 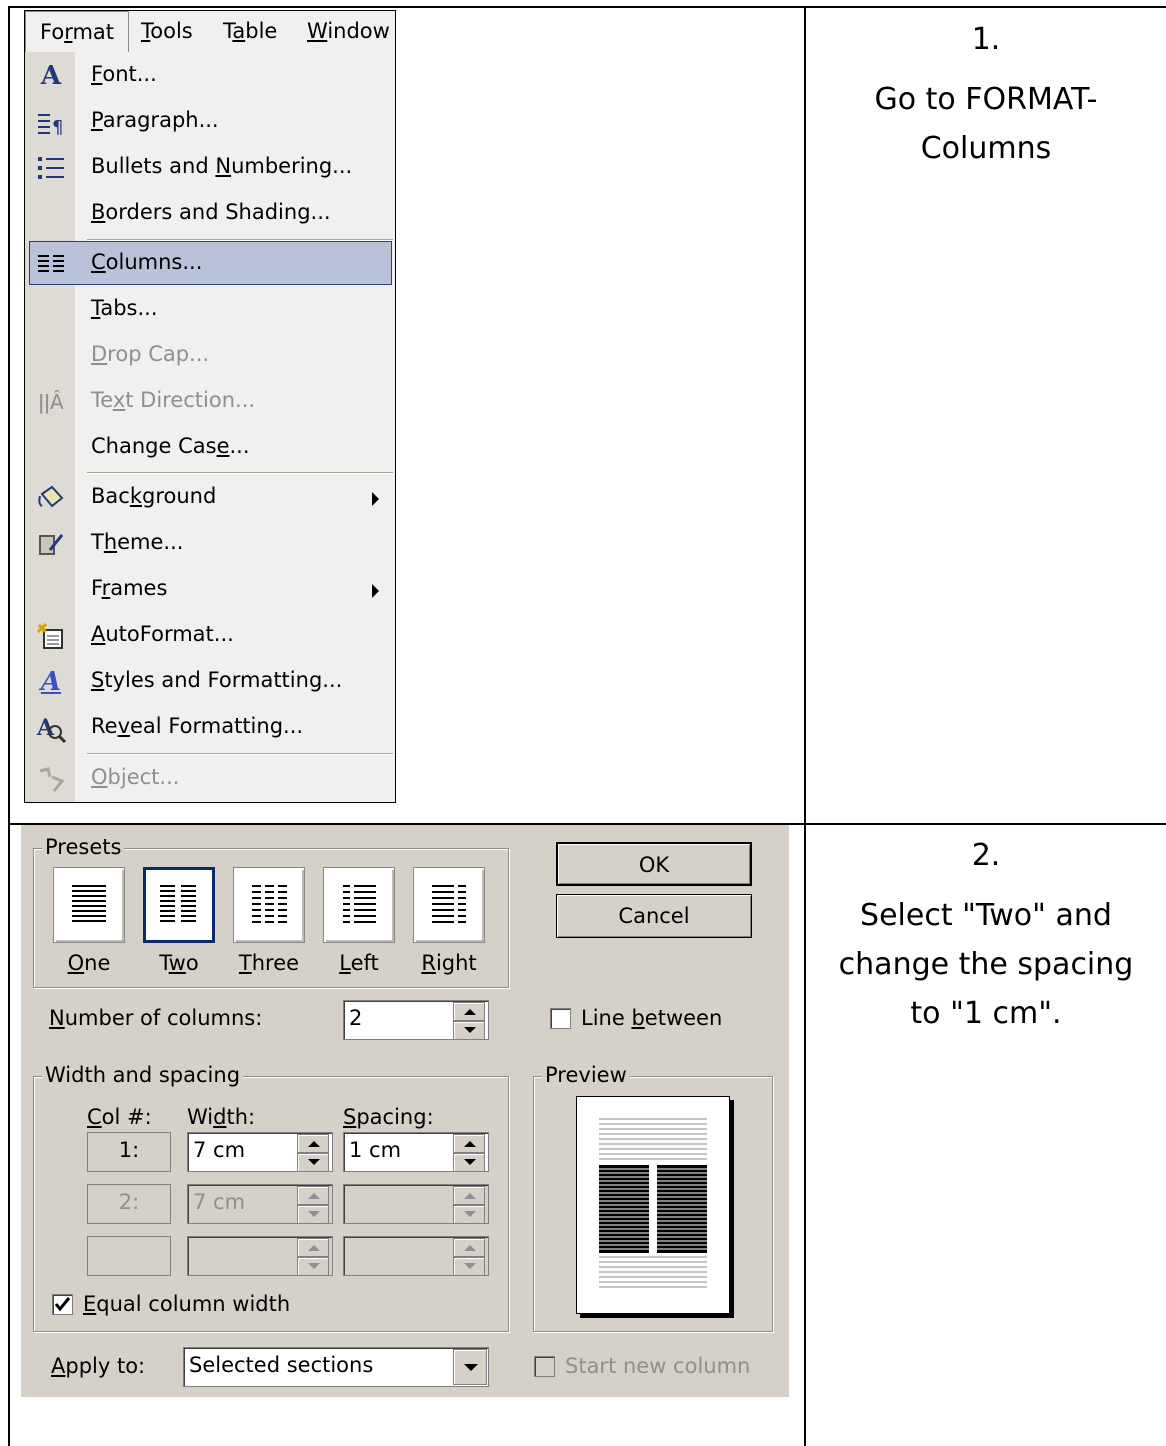 I want to click on col-2-spacing-spinner, so click(x=469, y=1205).